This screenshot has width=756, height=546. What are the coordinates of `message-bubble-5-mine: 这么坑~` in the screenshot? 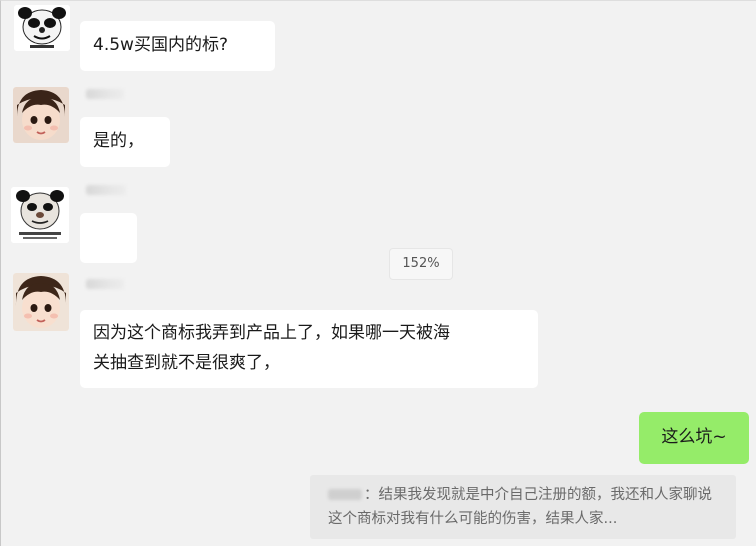 It's located at (694, 438).